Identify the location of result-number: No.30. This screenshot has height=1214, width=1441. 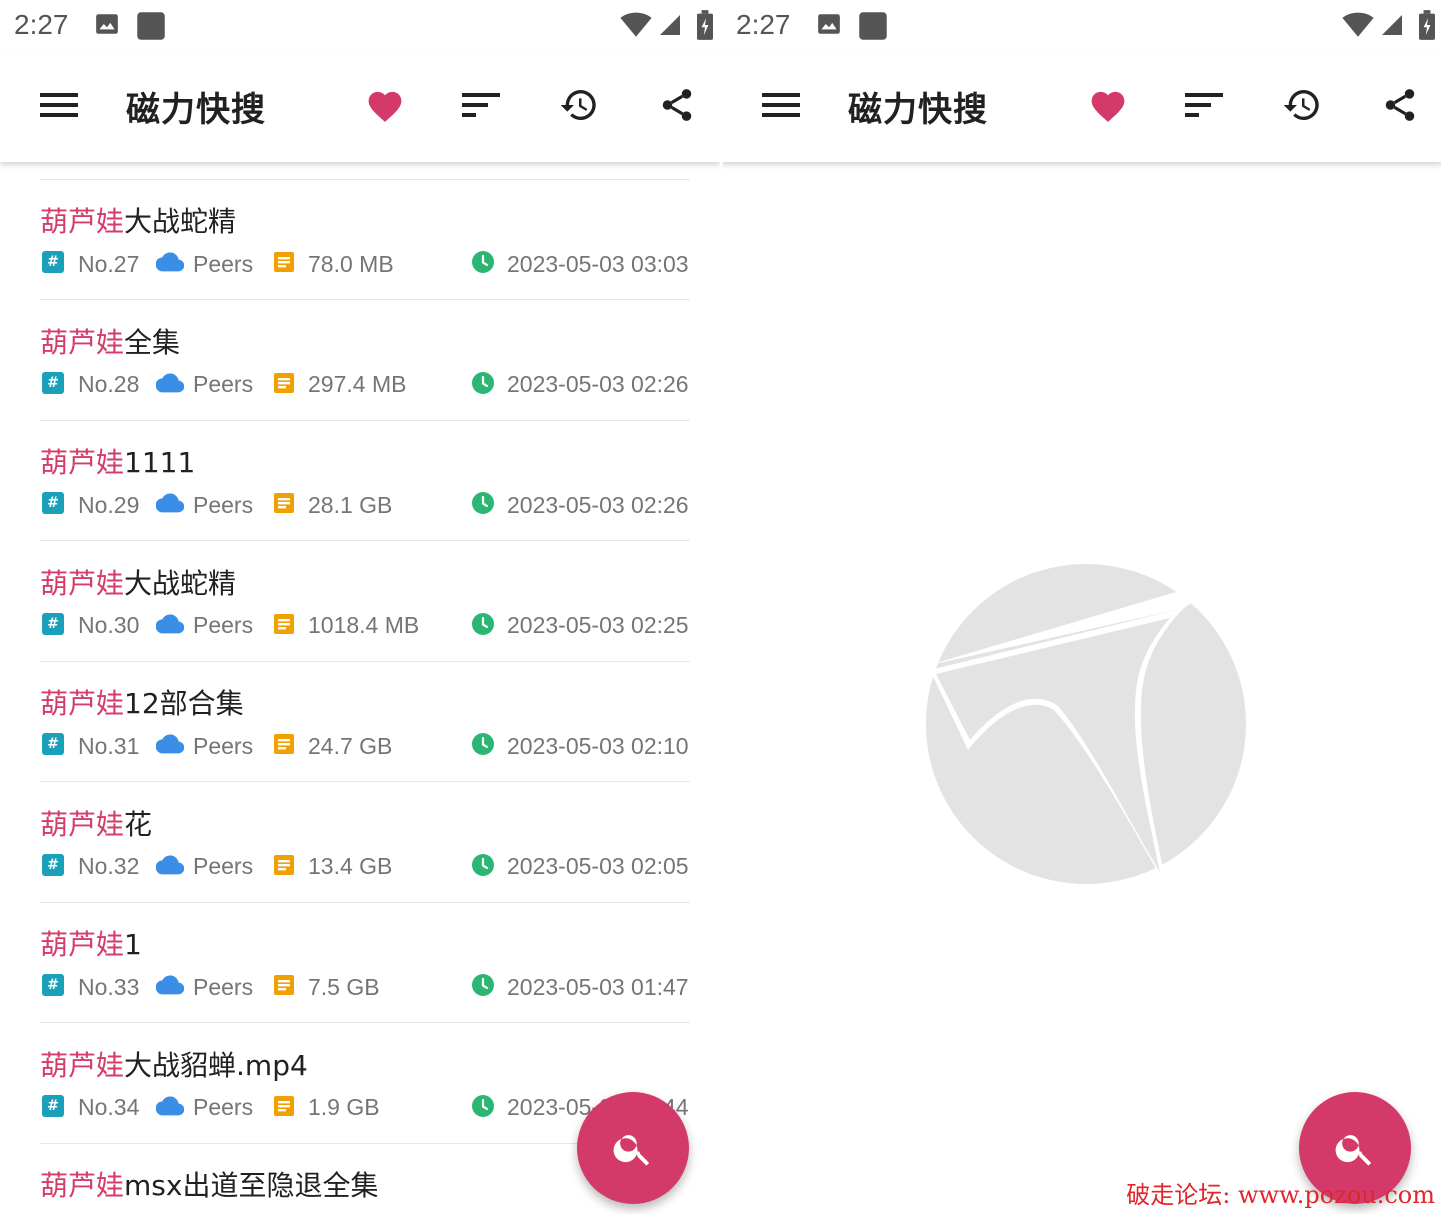
(109, 625).